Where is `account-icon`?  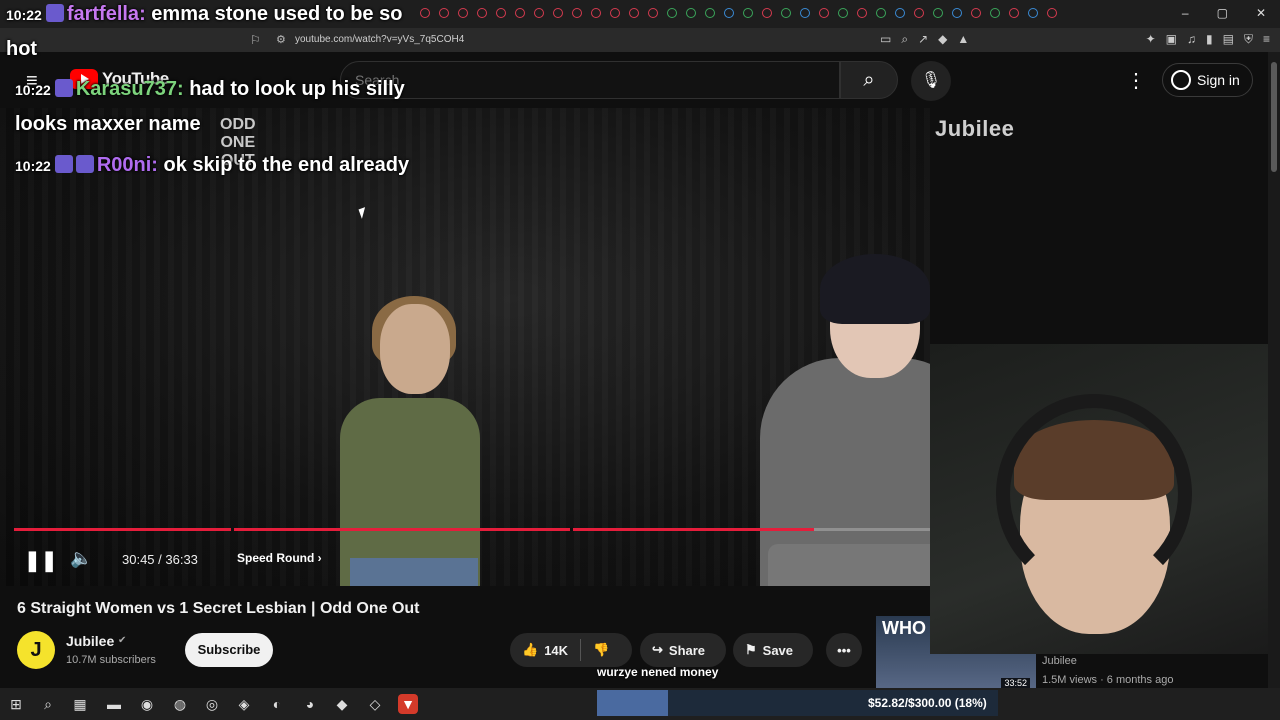
account-icon is located at coordinates (1181, 80).